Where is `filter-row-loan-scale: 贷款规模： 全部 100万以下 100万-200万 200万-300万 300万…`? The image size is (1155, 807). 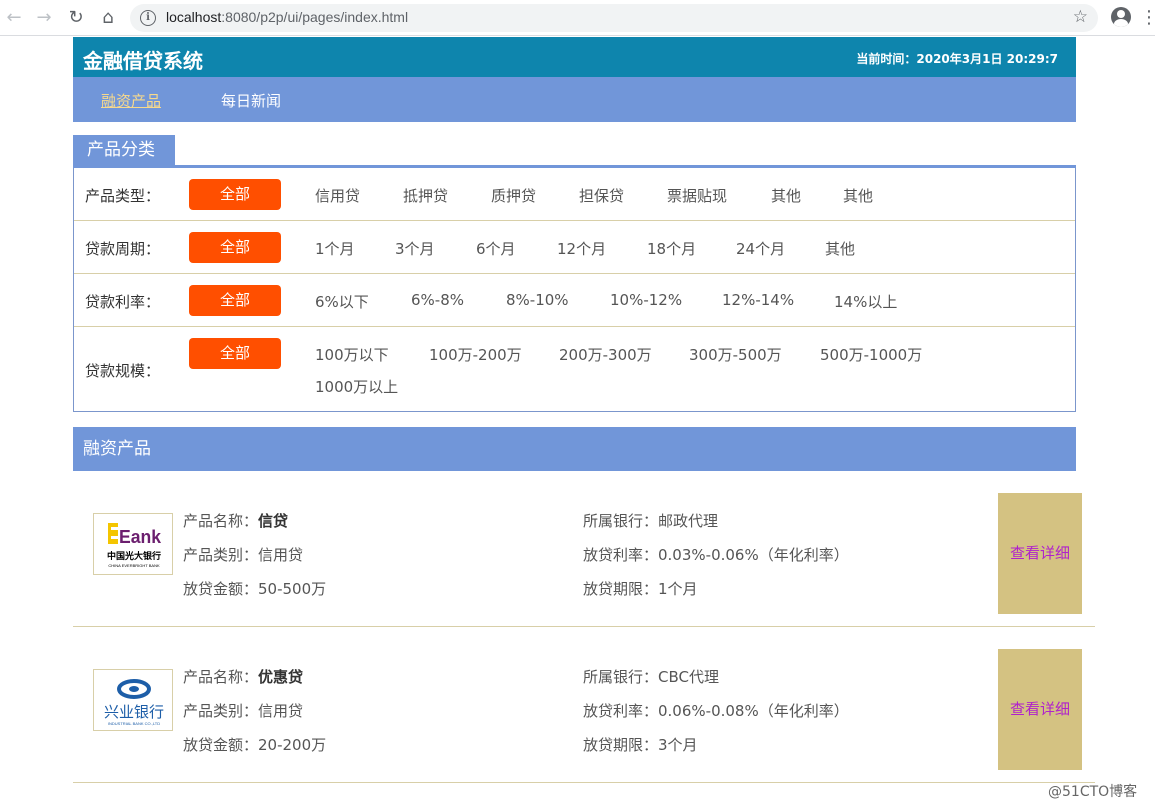
filter-row-loan-scale: 贷款规模： 全部 100万以下 100万-200万 200万-300万 300万… is located at coordinates (574, 369).